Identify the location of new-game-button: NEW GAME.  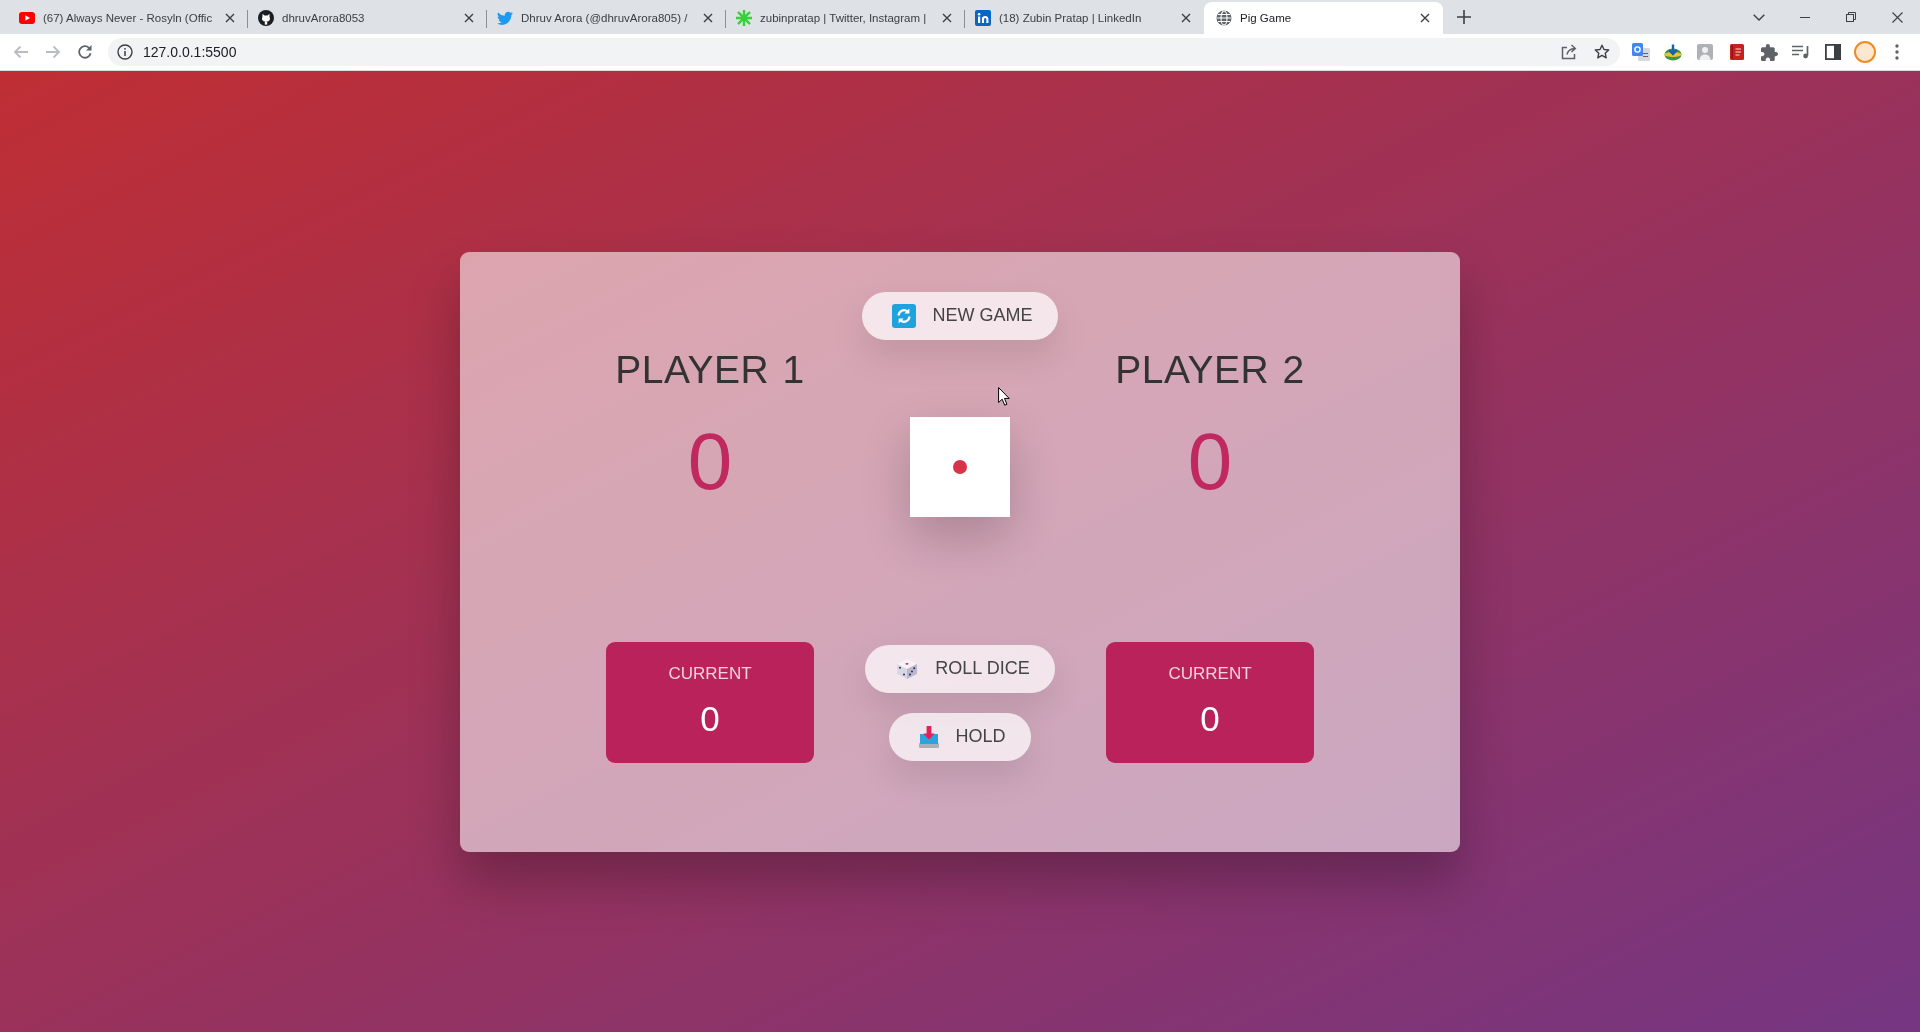
(960, 315).